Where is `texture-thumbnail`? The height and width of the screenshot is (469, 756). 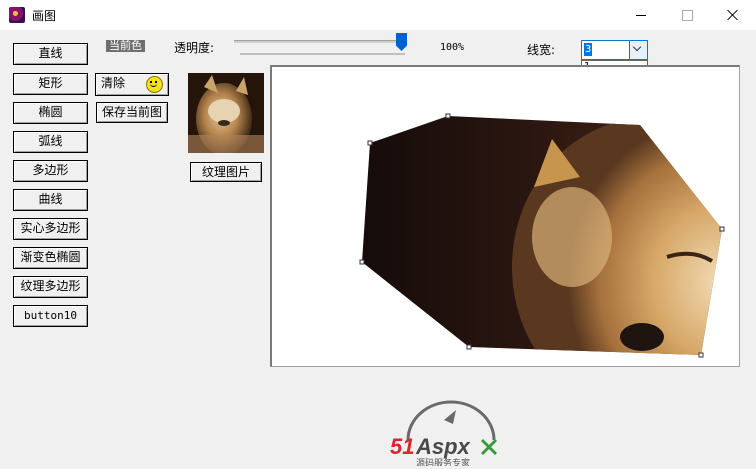
texture-thumbnail is located at coordinates (226, 113).